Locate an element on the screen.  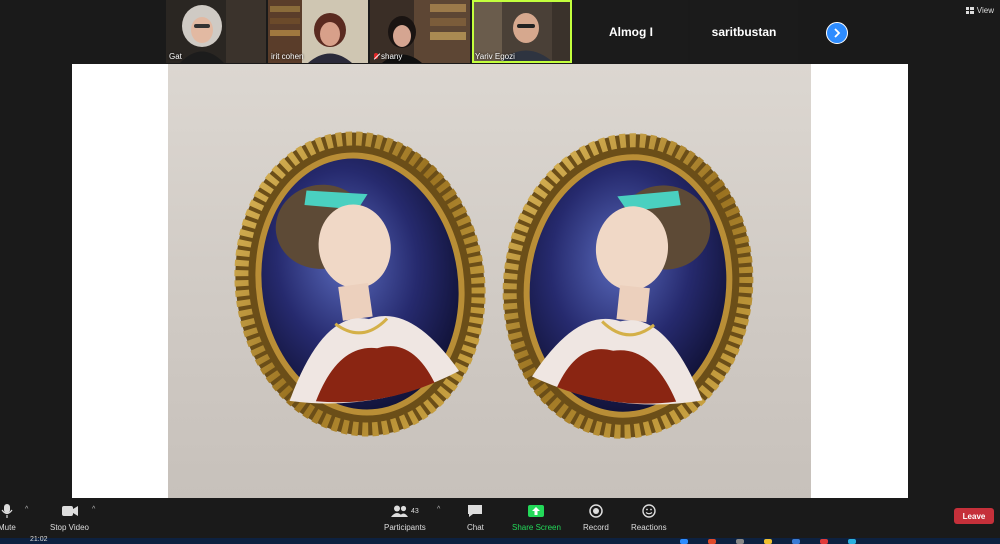
grid-icon is located at coordinates (969, 10).